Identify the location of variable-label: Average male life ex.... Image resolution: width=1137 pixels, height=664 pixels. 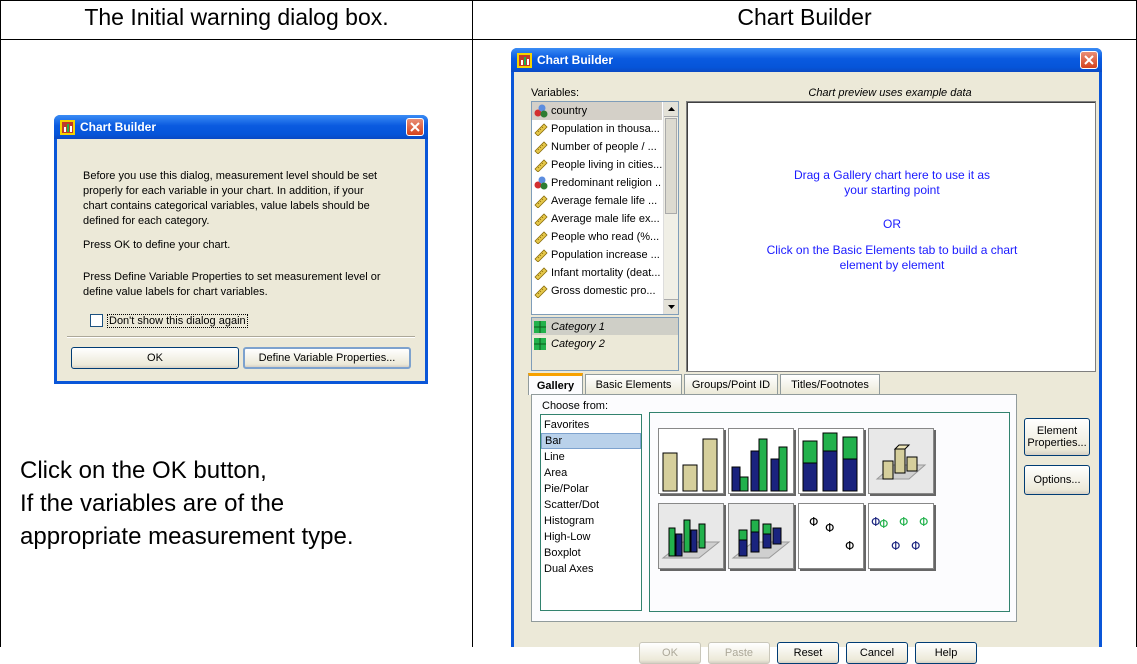
(605, 219).